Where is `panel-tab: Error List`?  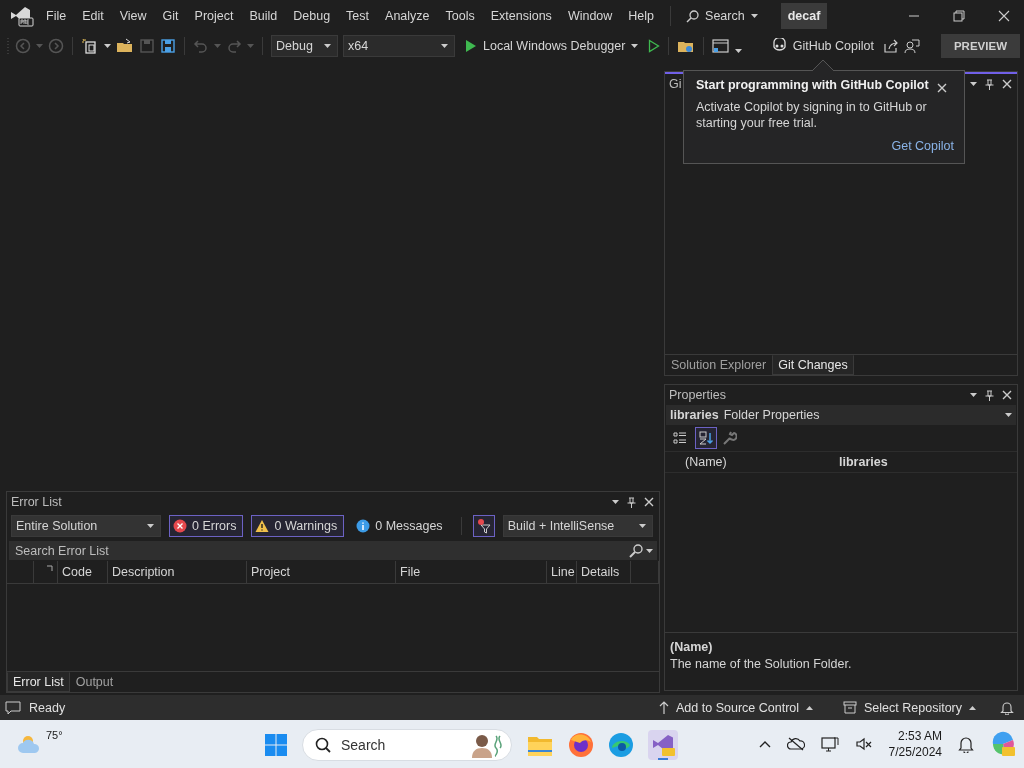
panel-tab: Error List is located at coordinates (38, 682).